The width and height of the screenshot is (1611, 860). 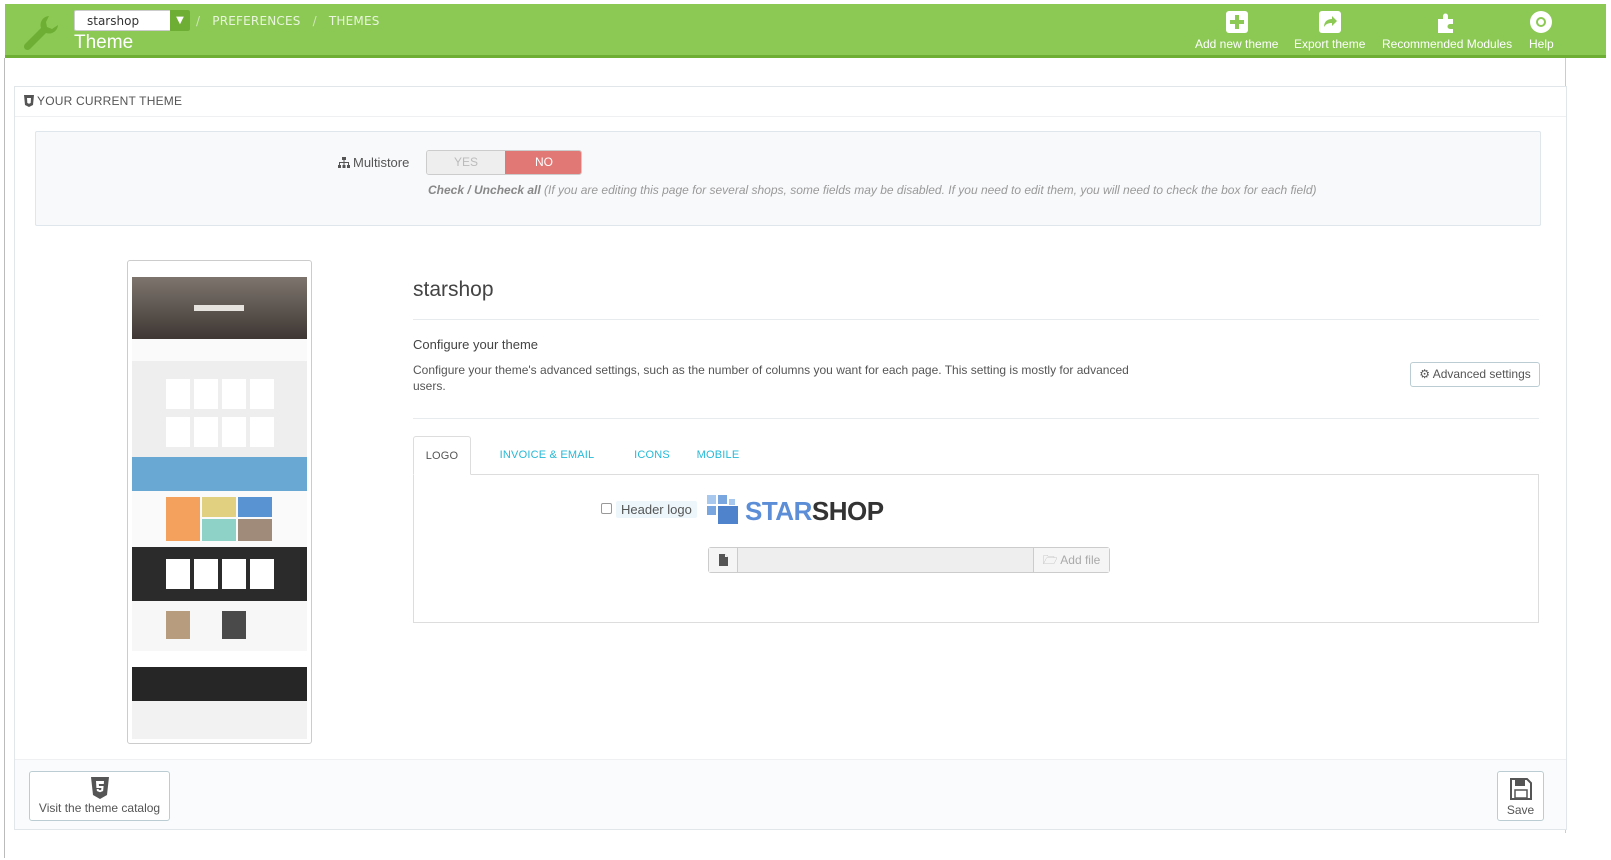 I want to click on file-icon, so click(x=723, y=560).